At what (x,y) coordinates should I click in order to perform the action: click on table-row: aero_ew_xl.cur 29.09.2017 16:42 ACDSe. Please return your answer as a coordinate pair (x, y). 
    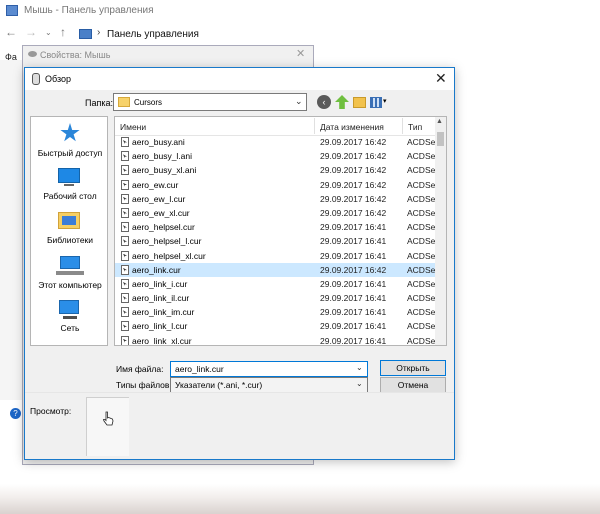
    Looking at the image, I should click on (275, 213).